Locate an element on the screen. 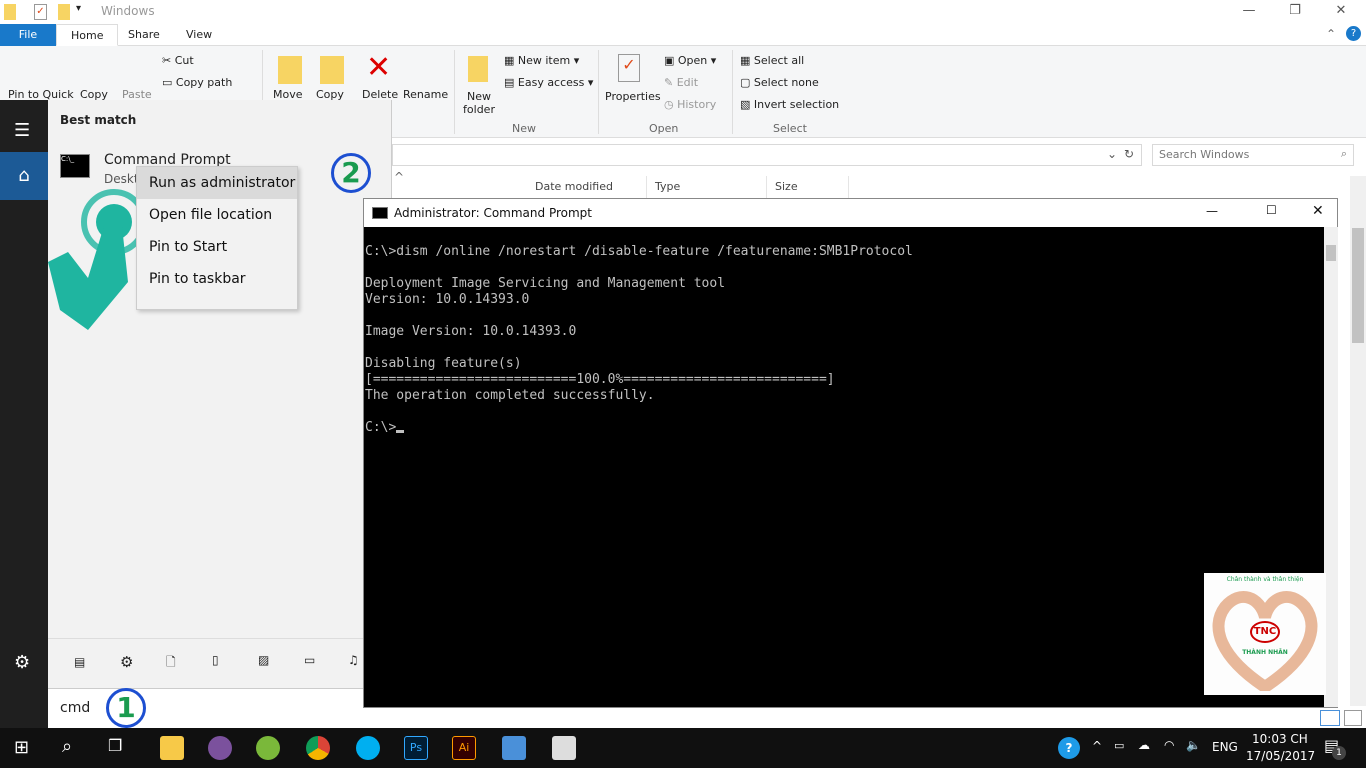 The width and height of the screenshot is (1366, 768). edit-button: ✎ Edit is located at coordinates (681, 82).